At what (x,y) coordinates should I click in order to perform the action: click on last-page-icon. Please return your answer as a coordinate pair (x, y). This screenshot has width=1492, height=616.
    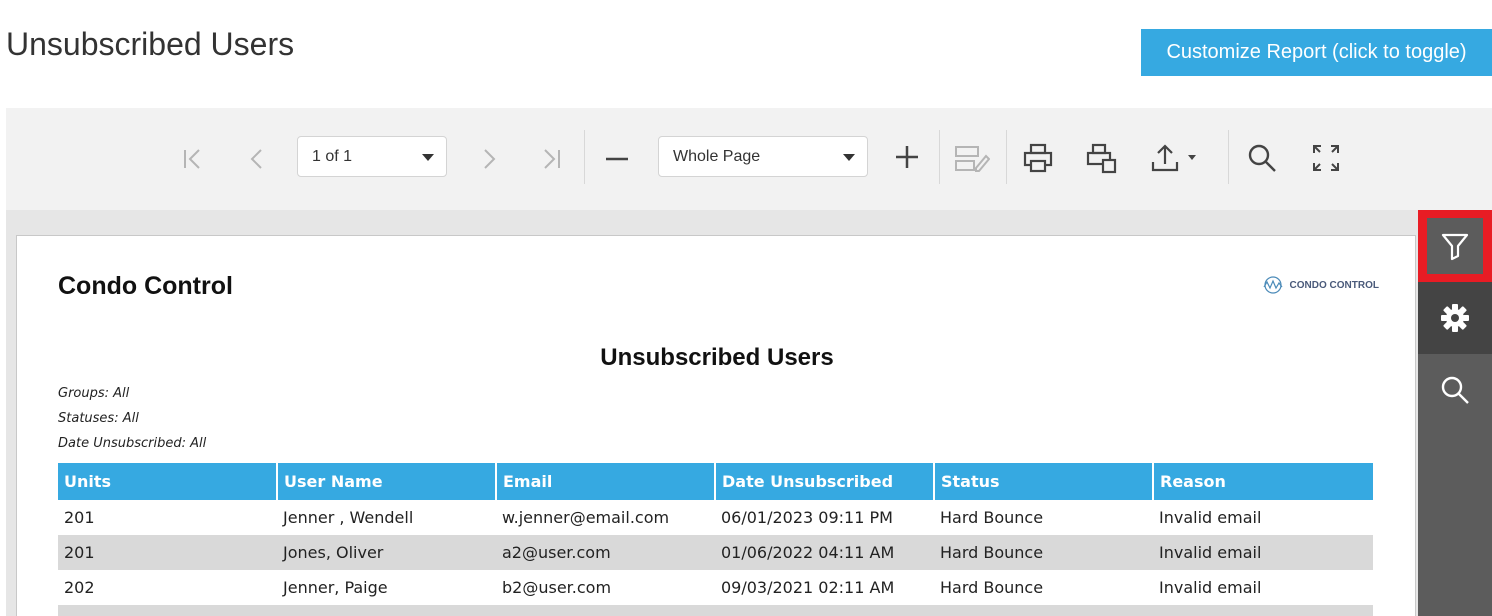
    Looking at the image, I should click on (551, 159).